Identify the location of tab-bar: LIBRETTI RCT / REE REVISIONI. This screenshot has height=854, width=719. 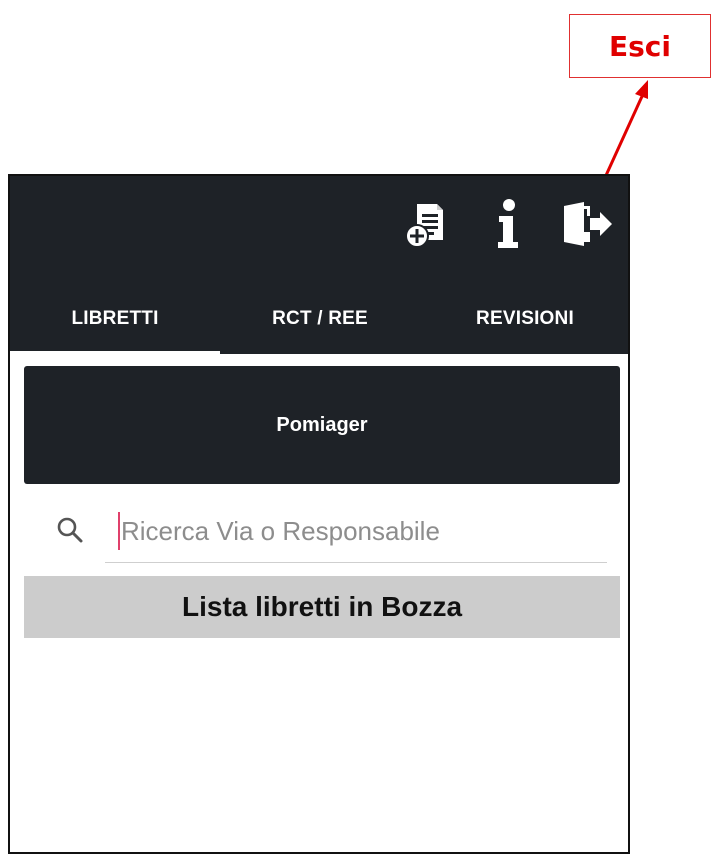
(319, 319).